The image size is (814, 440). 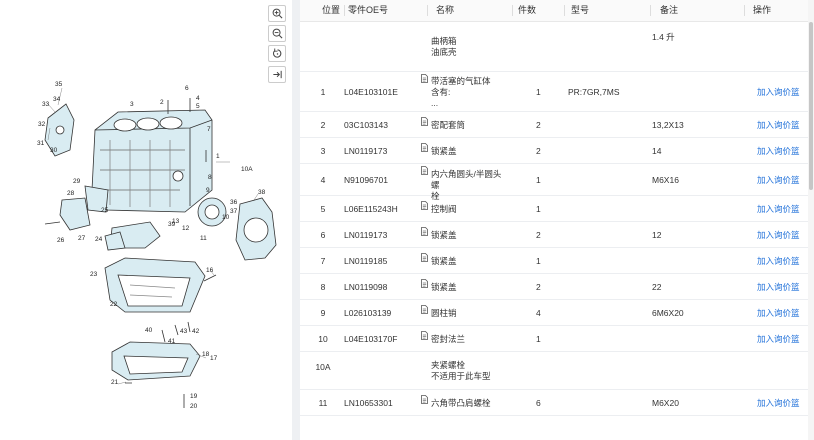 I want to click on table-row: 9 L026103139 圆柱销 4 6M6X20 加入询价篮, so click(x=554, y=313).